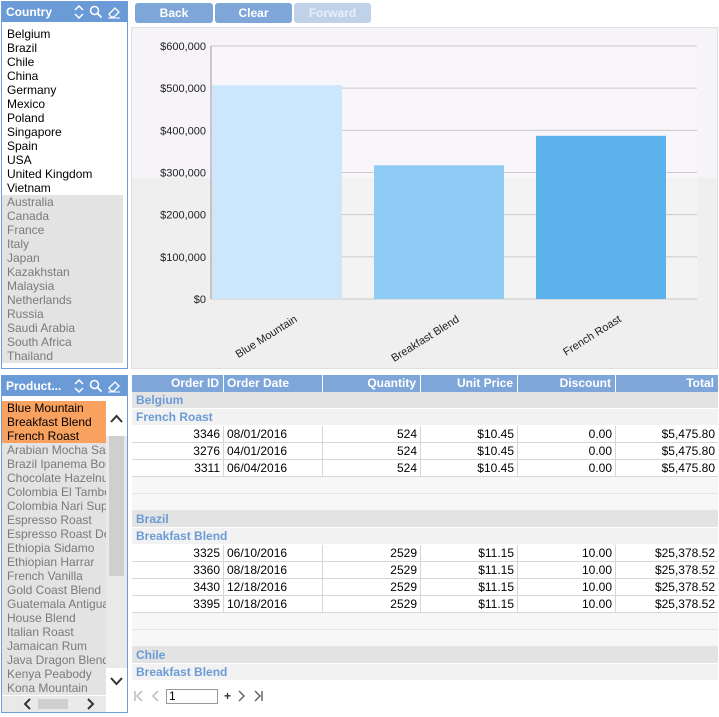 This screenshot has width=719, height=717. I want to click on next-page-icon, so click(242, 696).